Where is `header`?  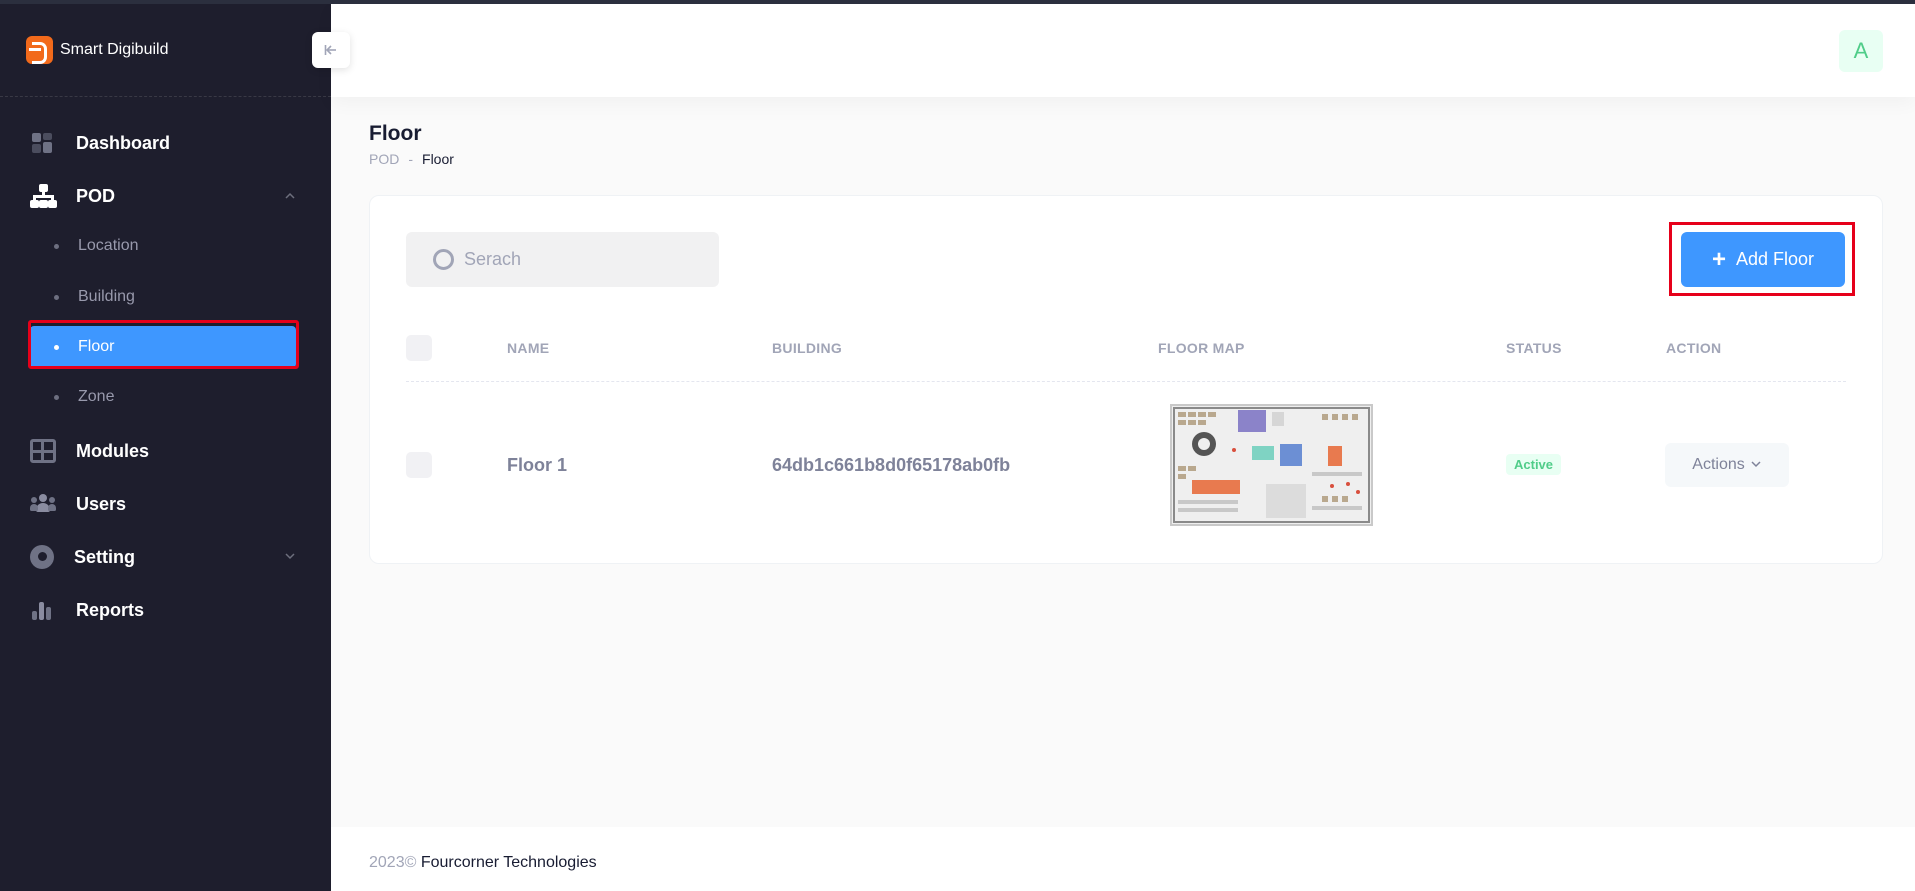
header is located at coordinates (1123, 50).